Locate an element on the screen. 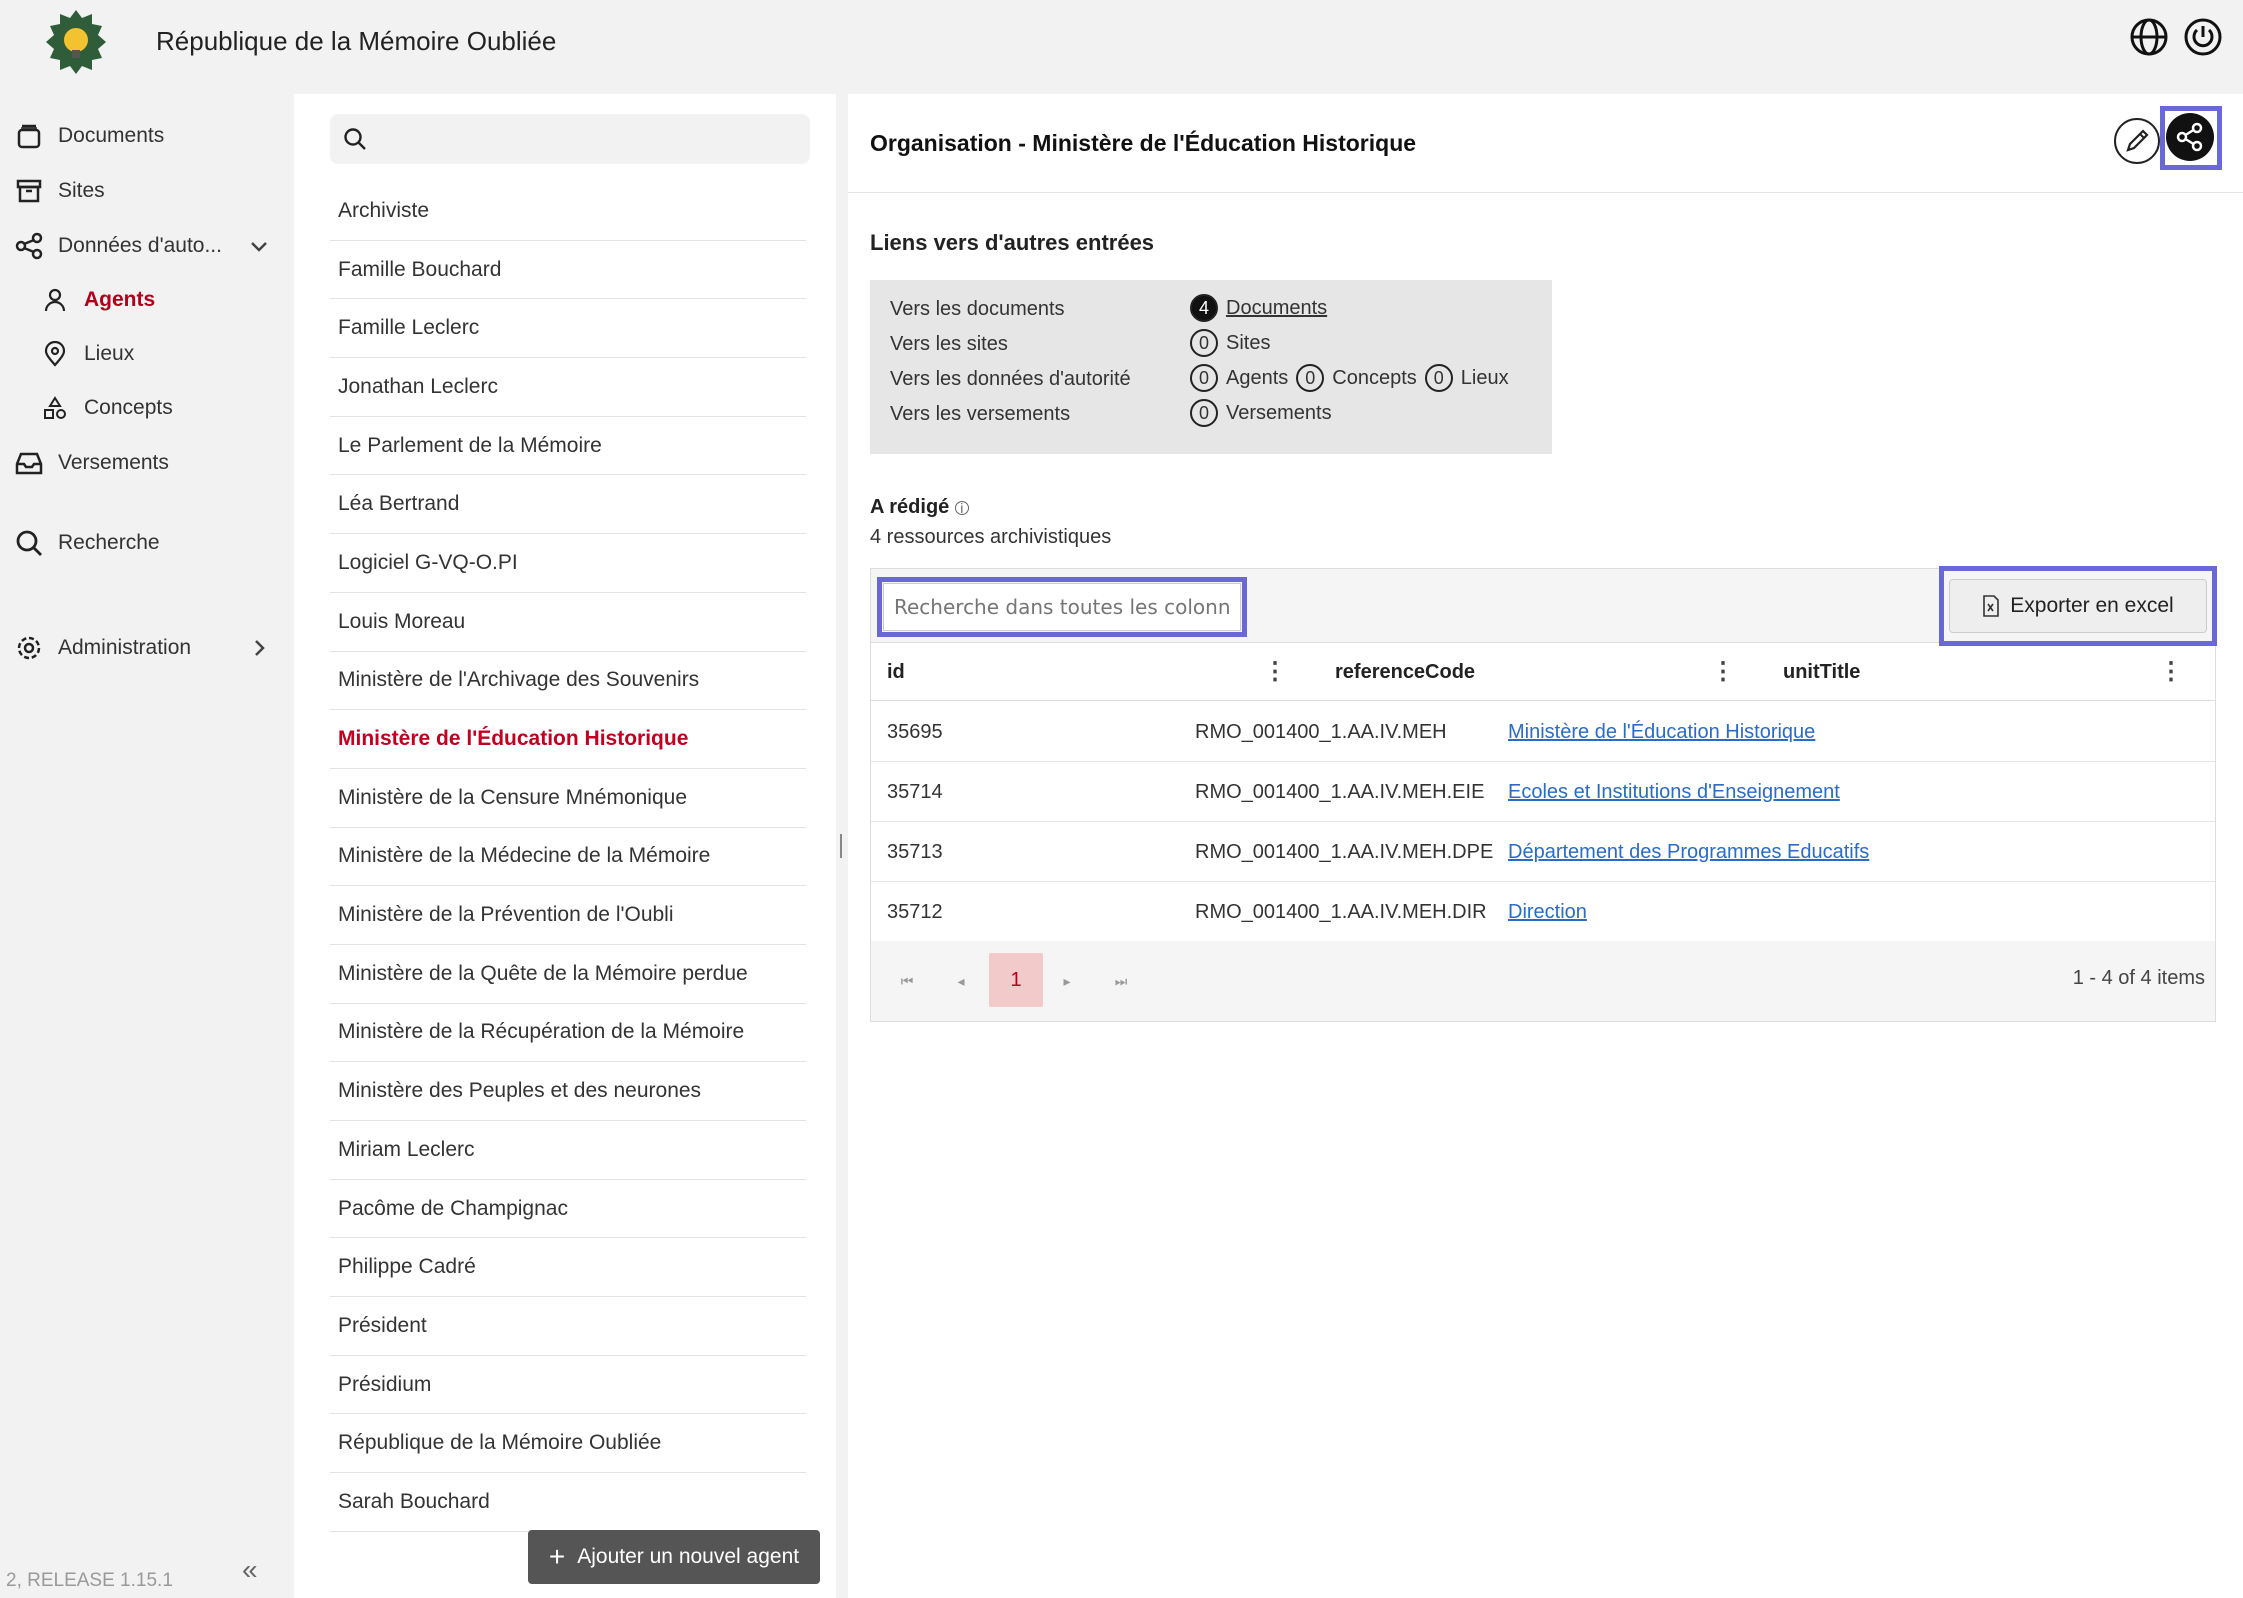 The height and width of the screenshot is (1598, 2243). list-item: Famille Leclerc is located at coordinates (568, 329).